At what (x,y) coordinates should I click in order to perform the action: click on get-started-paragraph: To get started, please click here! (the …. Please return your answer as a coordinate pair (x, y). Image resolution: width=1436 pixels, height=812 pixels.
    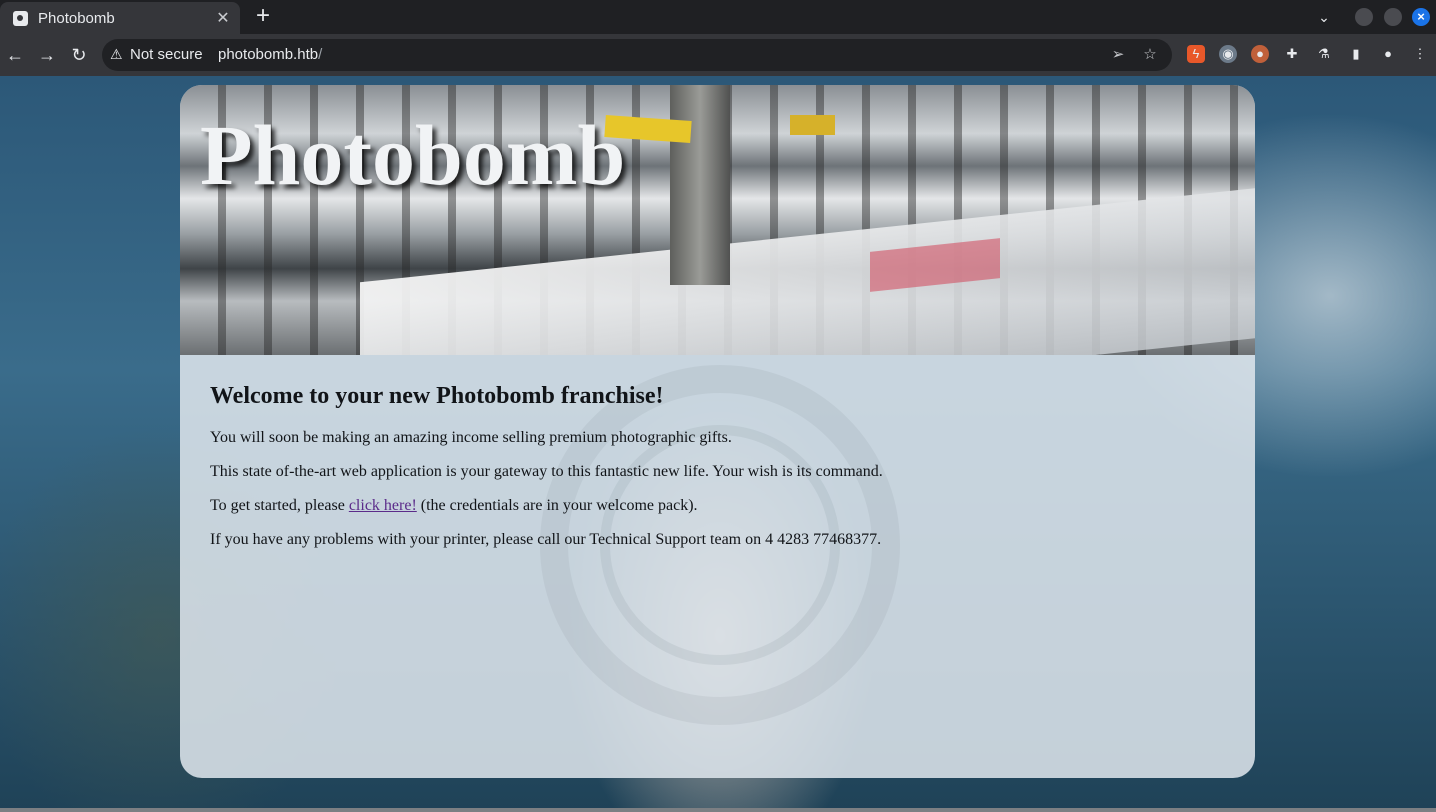
    Looking at the image, I should click on (710, 505).